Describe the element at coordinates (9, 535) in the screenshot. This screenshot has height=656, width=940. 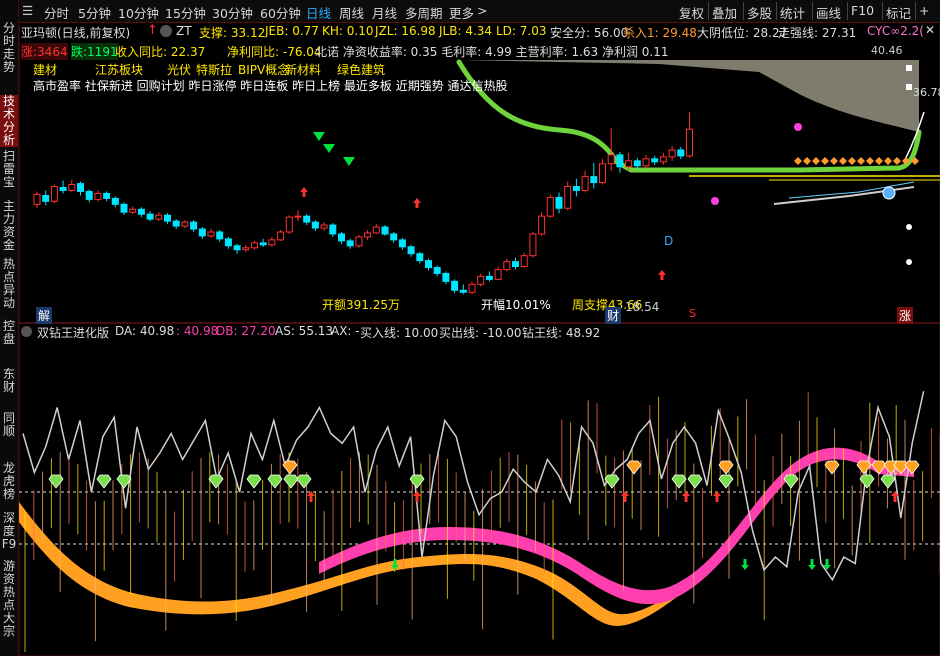
I see `sidebar-tab-9: 深度F9` at that location.